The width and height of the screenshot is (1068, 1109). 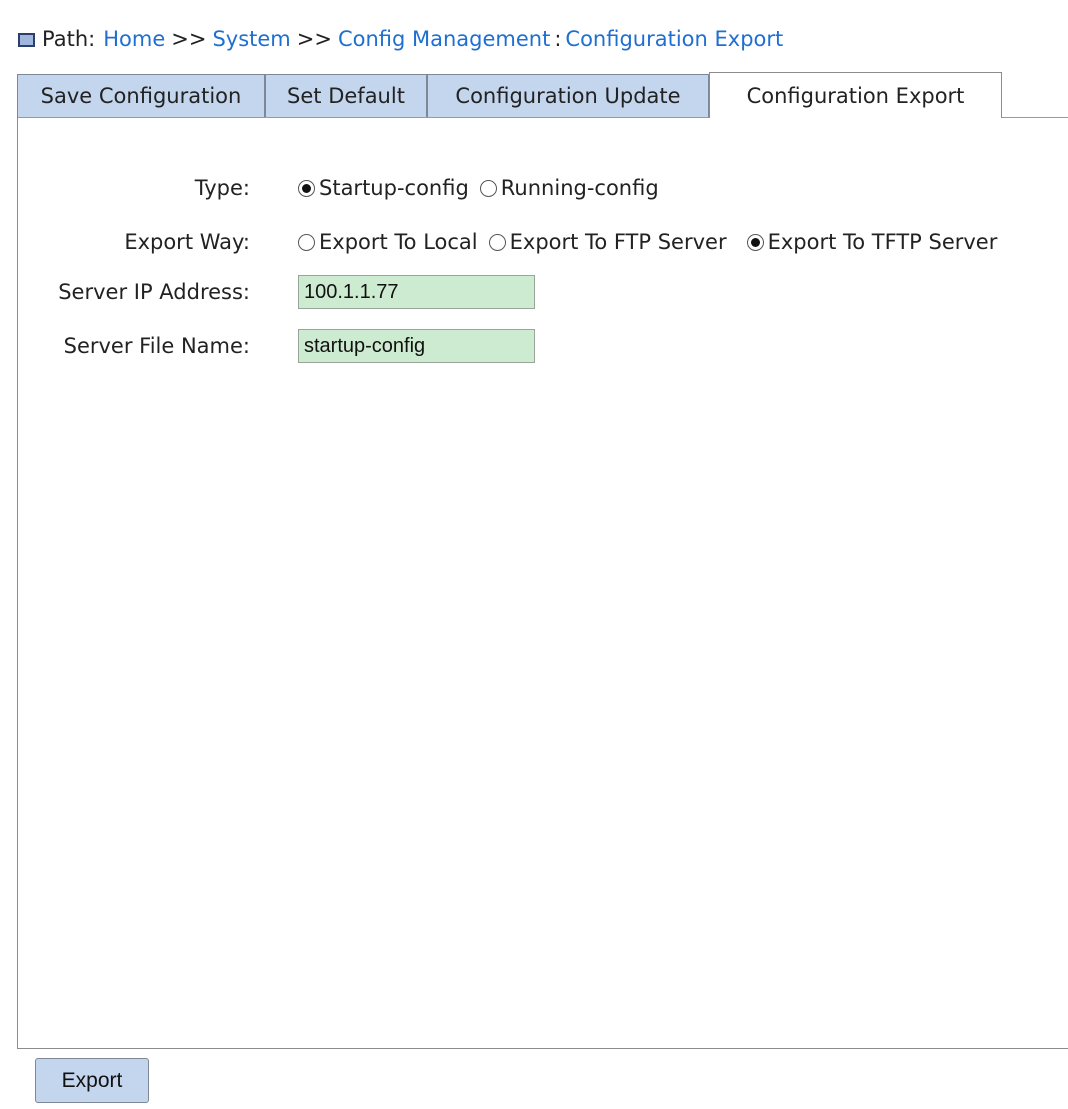 I want to click on type-label: Type:, so click(x=222, y=188).